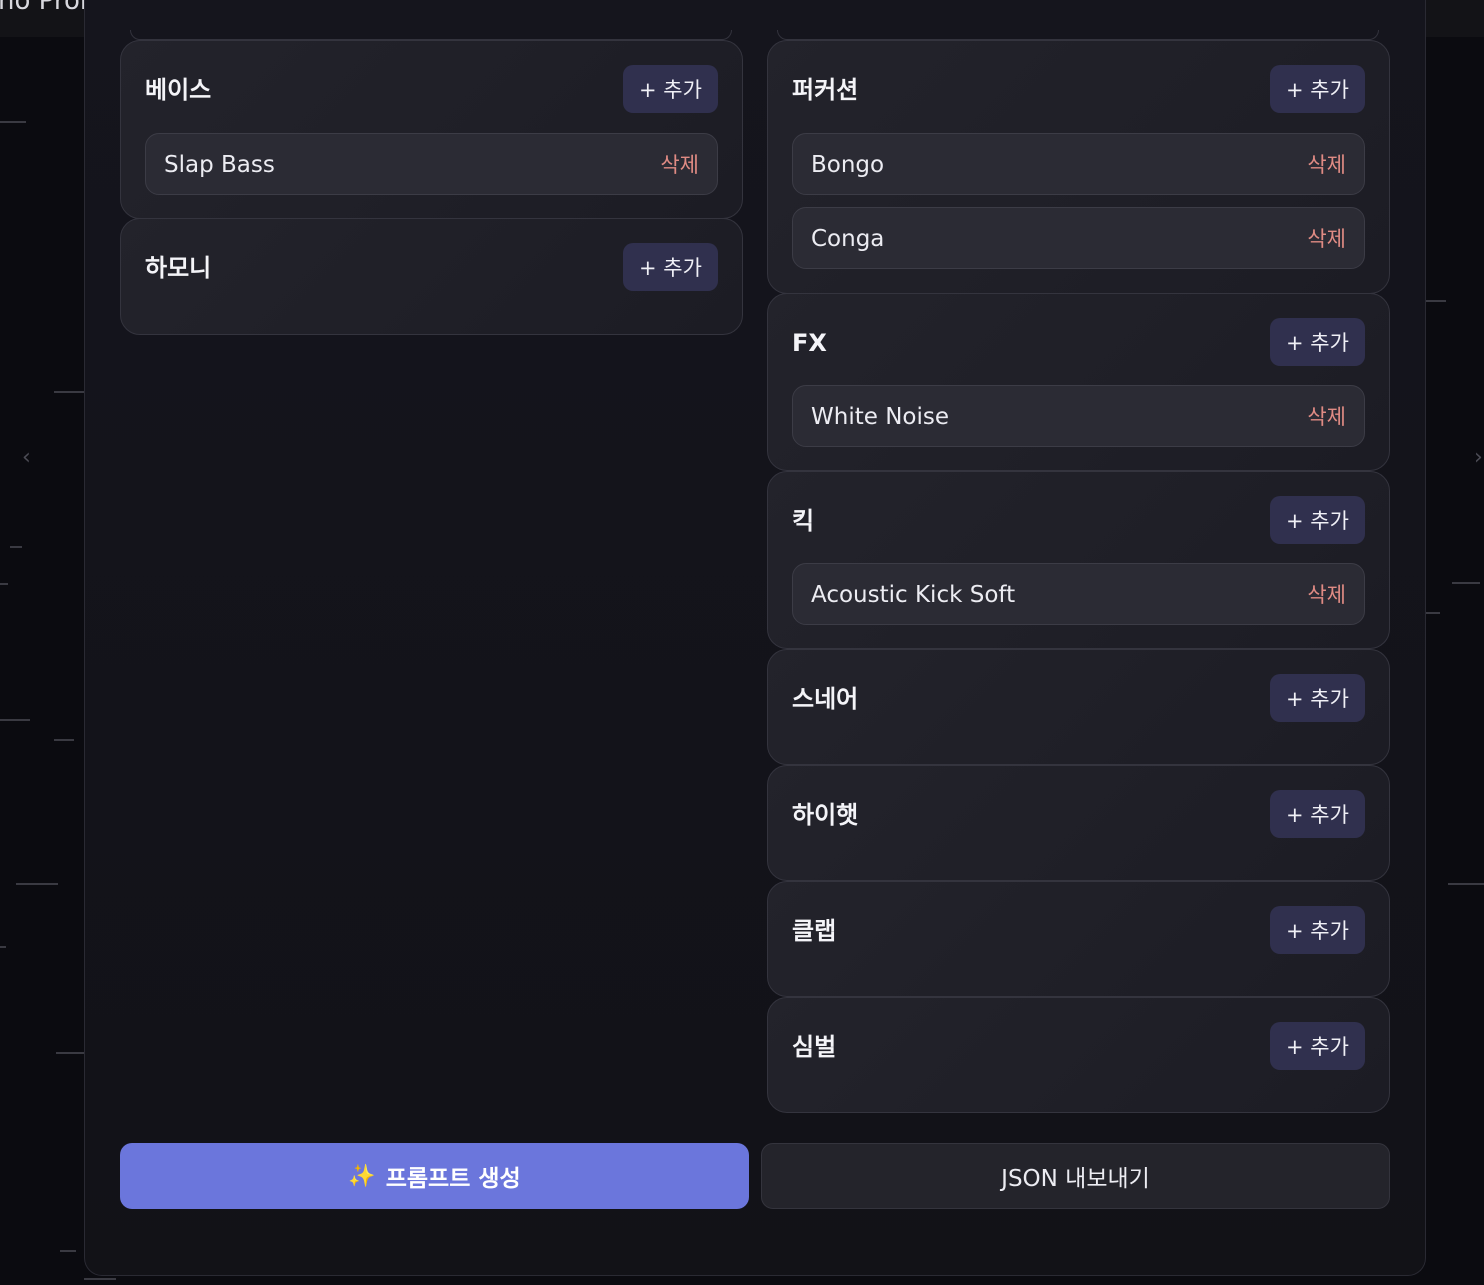  I want to click on section-card-percussion: 퍼커션 + 추가 Bongo 삭제 Conga 삭제, so click(1078, 167).